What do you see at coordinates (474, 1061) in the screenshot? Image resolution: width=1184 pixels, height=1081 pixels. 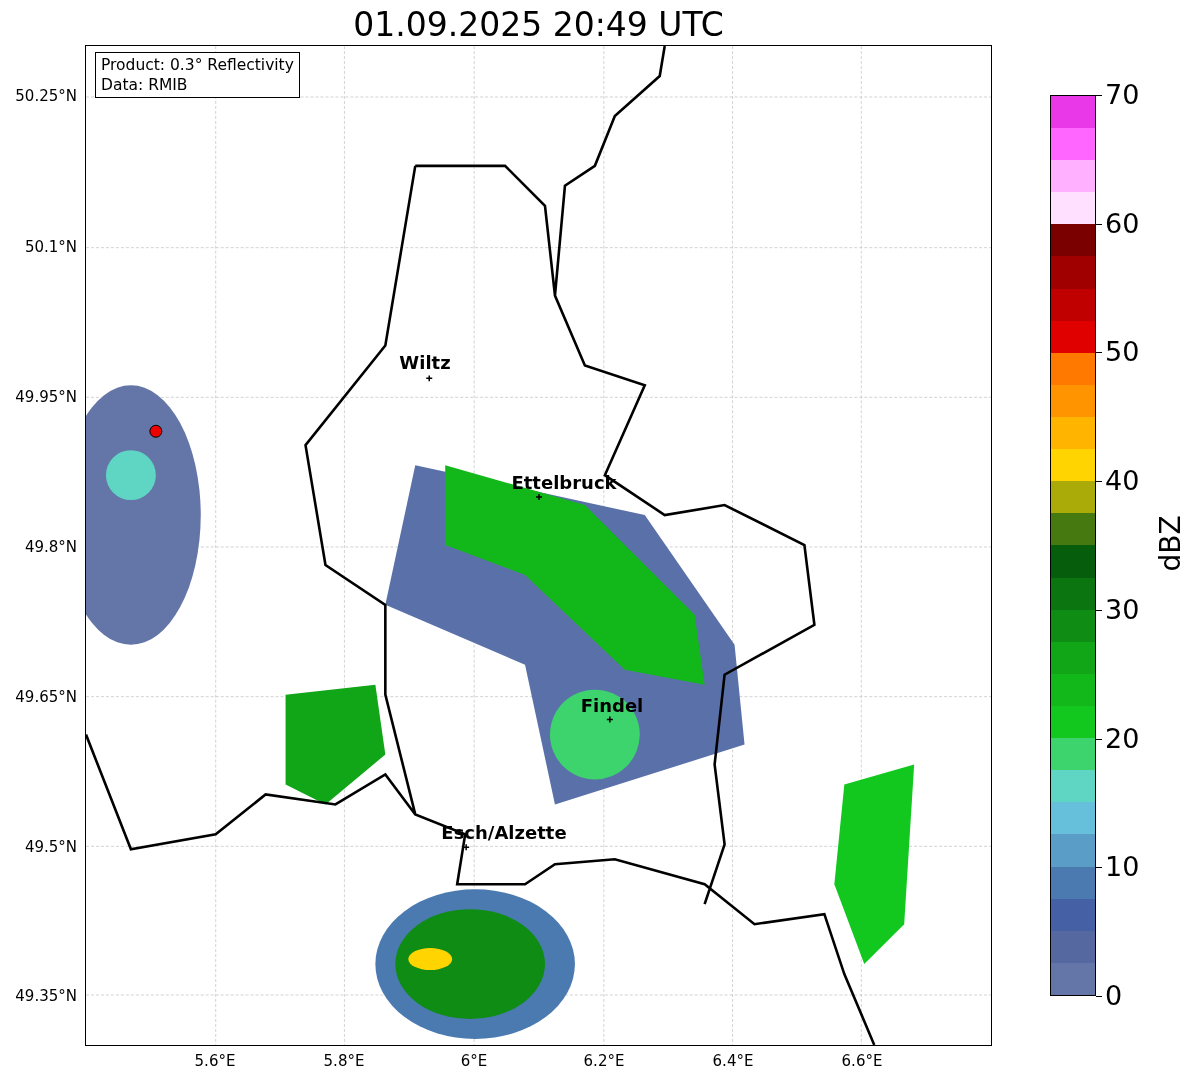 I see `axis-tick-label: 6°E` at bounding box center [474, 1061].